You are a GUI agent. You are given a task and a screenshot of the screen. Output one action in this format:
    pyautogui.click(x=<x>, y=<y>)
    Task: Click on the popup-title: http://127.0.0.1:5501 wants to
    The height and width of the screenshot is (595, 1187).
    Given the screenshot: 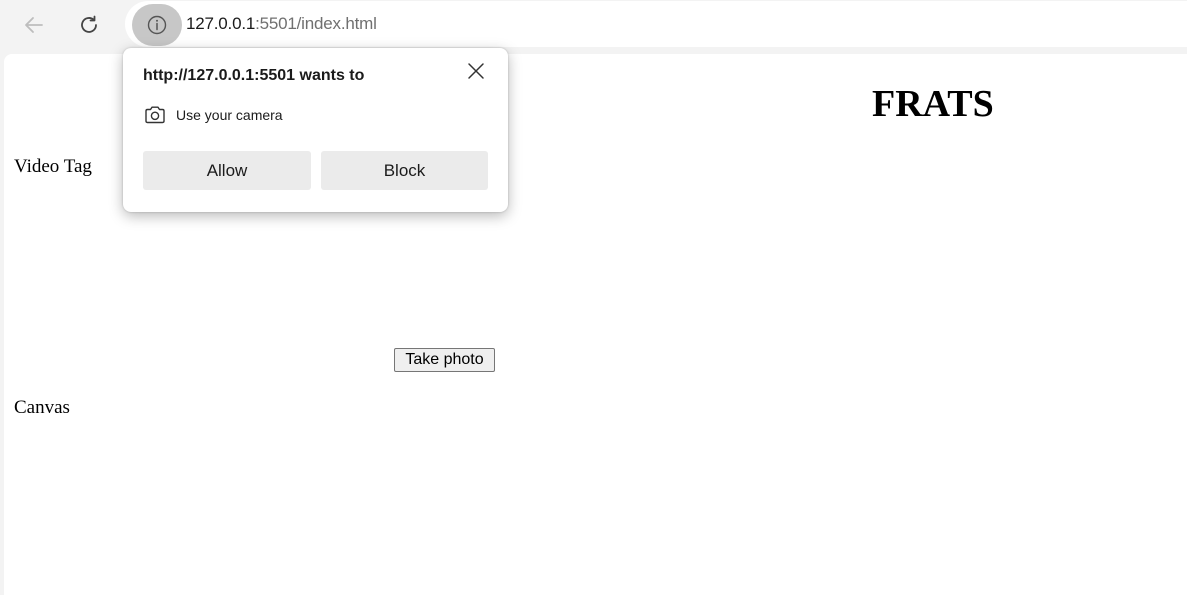 What is the action you would take?
    pyautogui.click(x=254, y=75)
    